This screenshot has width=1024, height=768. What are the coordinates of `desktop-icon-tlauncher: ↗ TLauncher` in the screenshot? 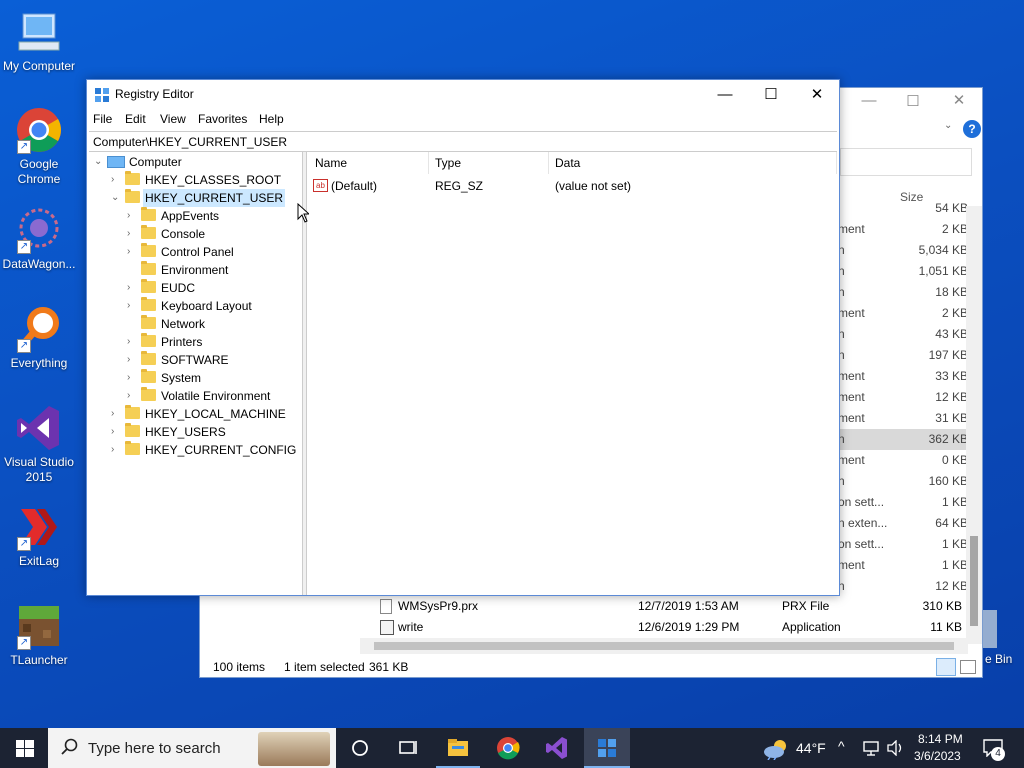 It's located at (39, 635).